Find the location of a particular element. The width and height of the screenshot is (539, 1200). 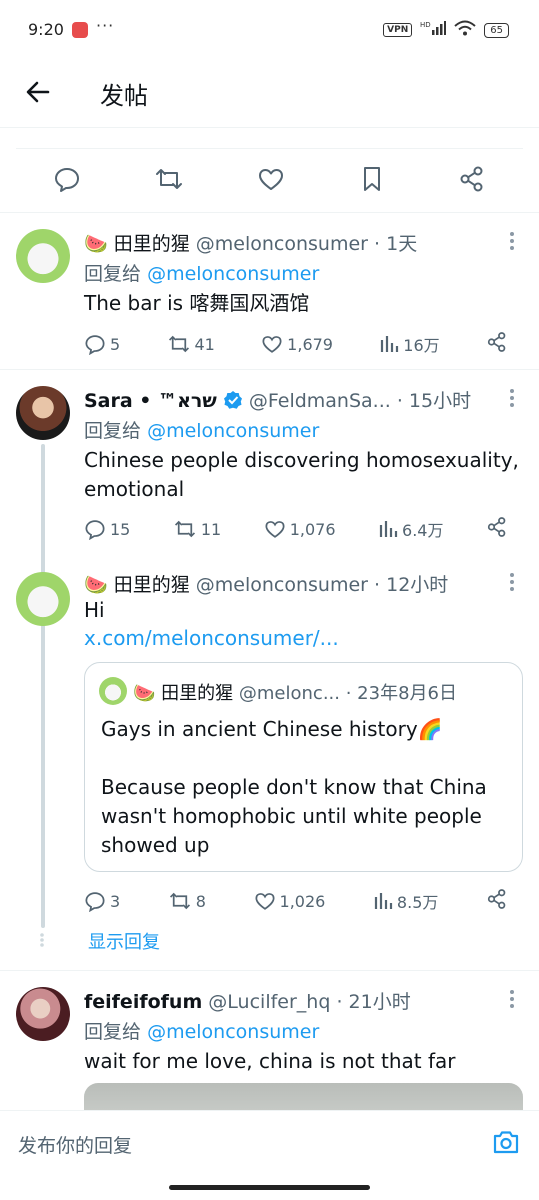

display-name: feifeifofum is located at coordinates (143, 1002).